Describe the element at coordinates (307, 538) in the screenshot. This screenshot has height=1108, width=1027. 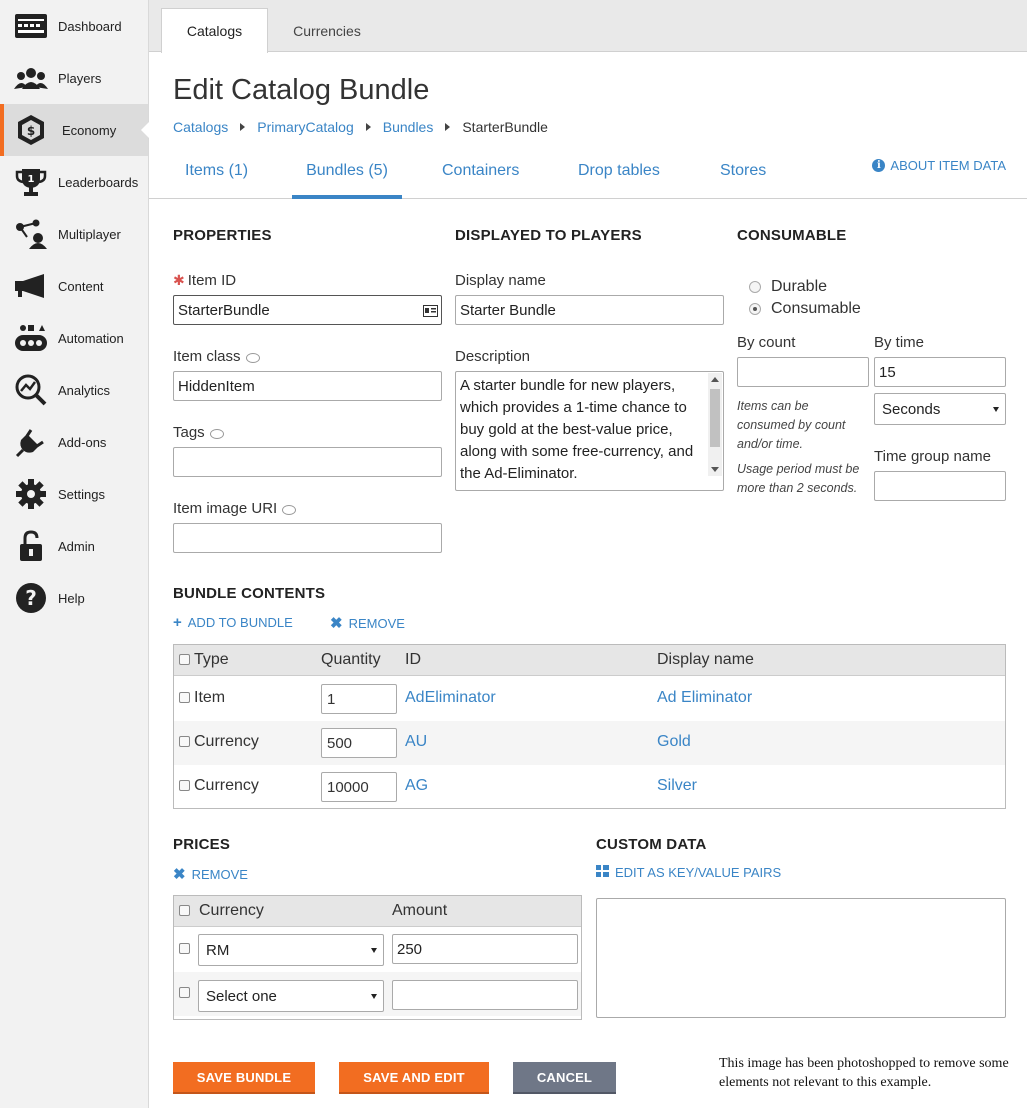
I see `item-image-uri-input` at that location.